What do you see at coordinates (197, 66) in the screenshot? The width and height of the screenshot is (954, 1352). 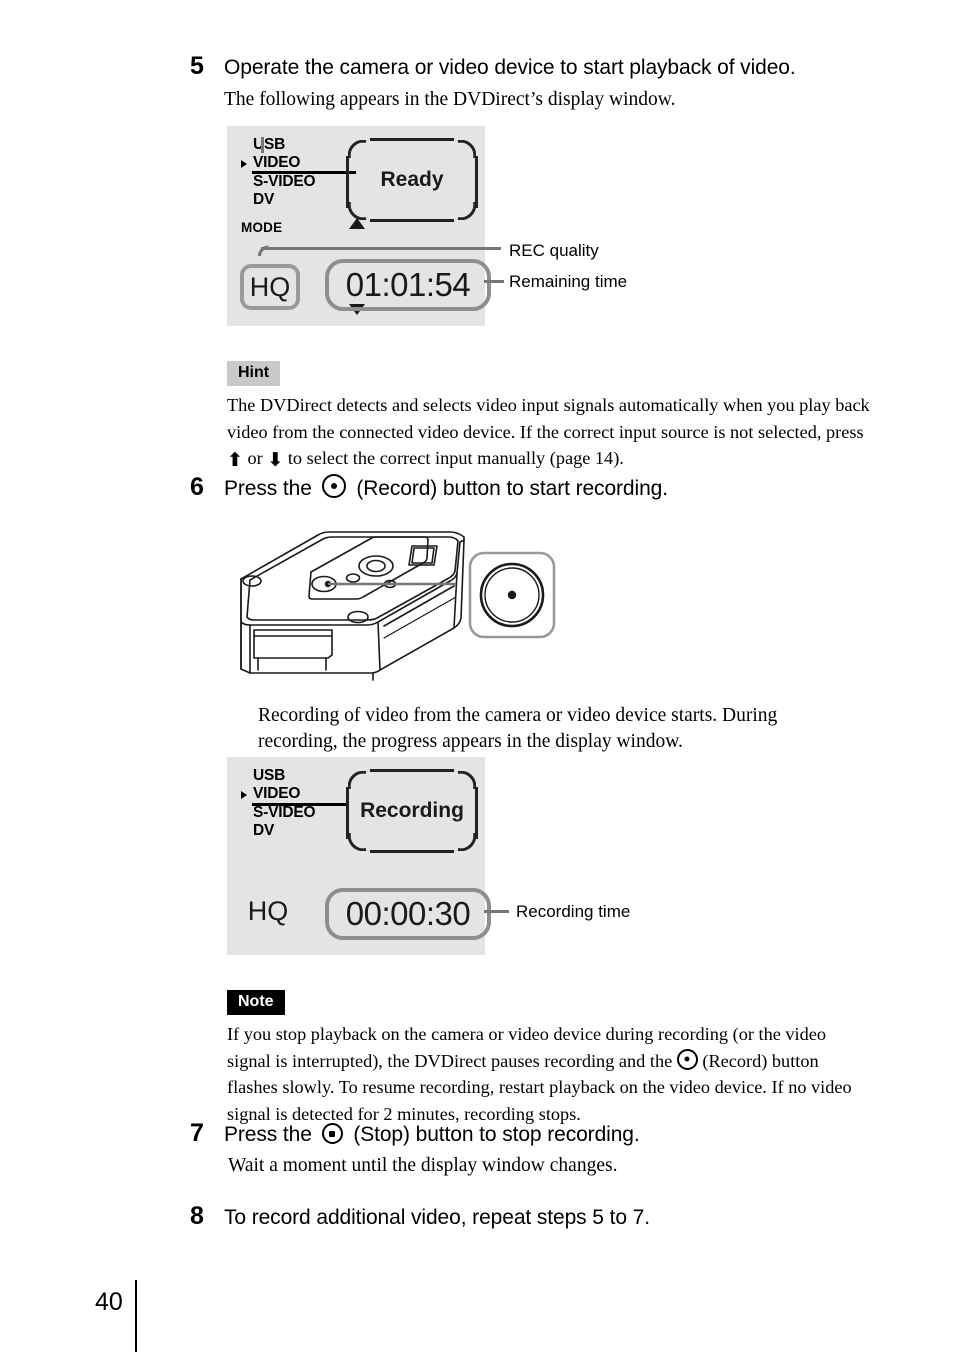 I see `step-5-number: 5` at bounding box center [197, 66].